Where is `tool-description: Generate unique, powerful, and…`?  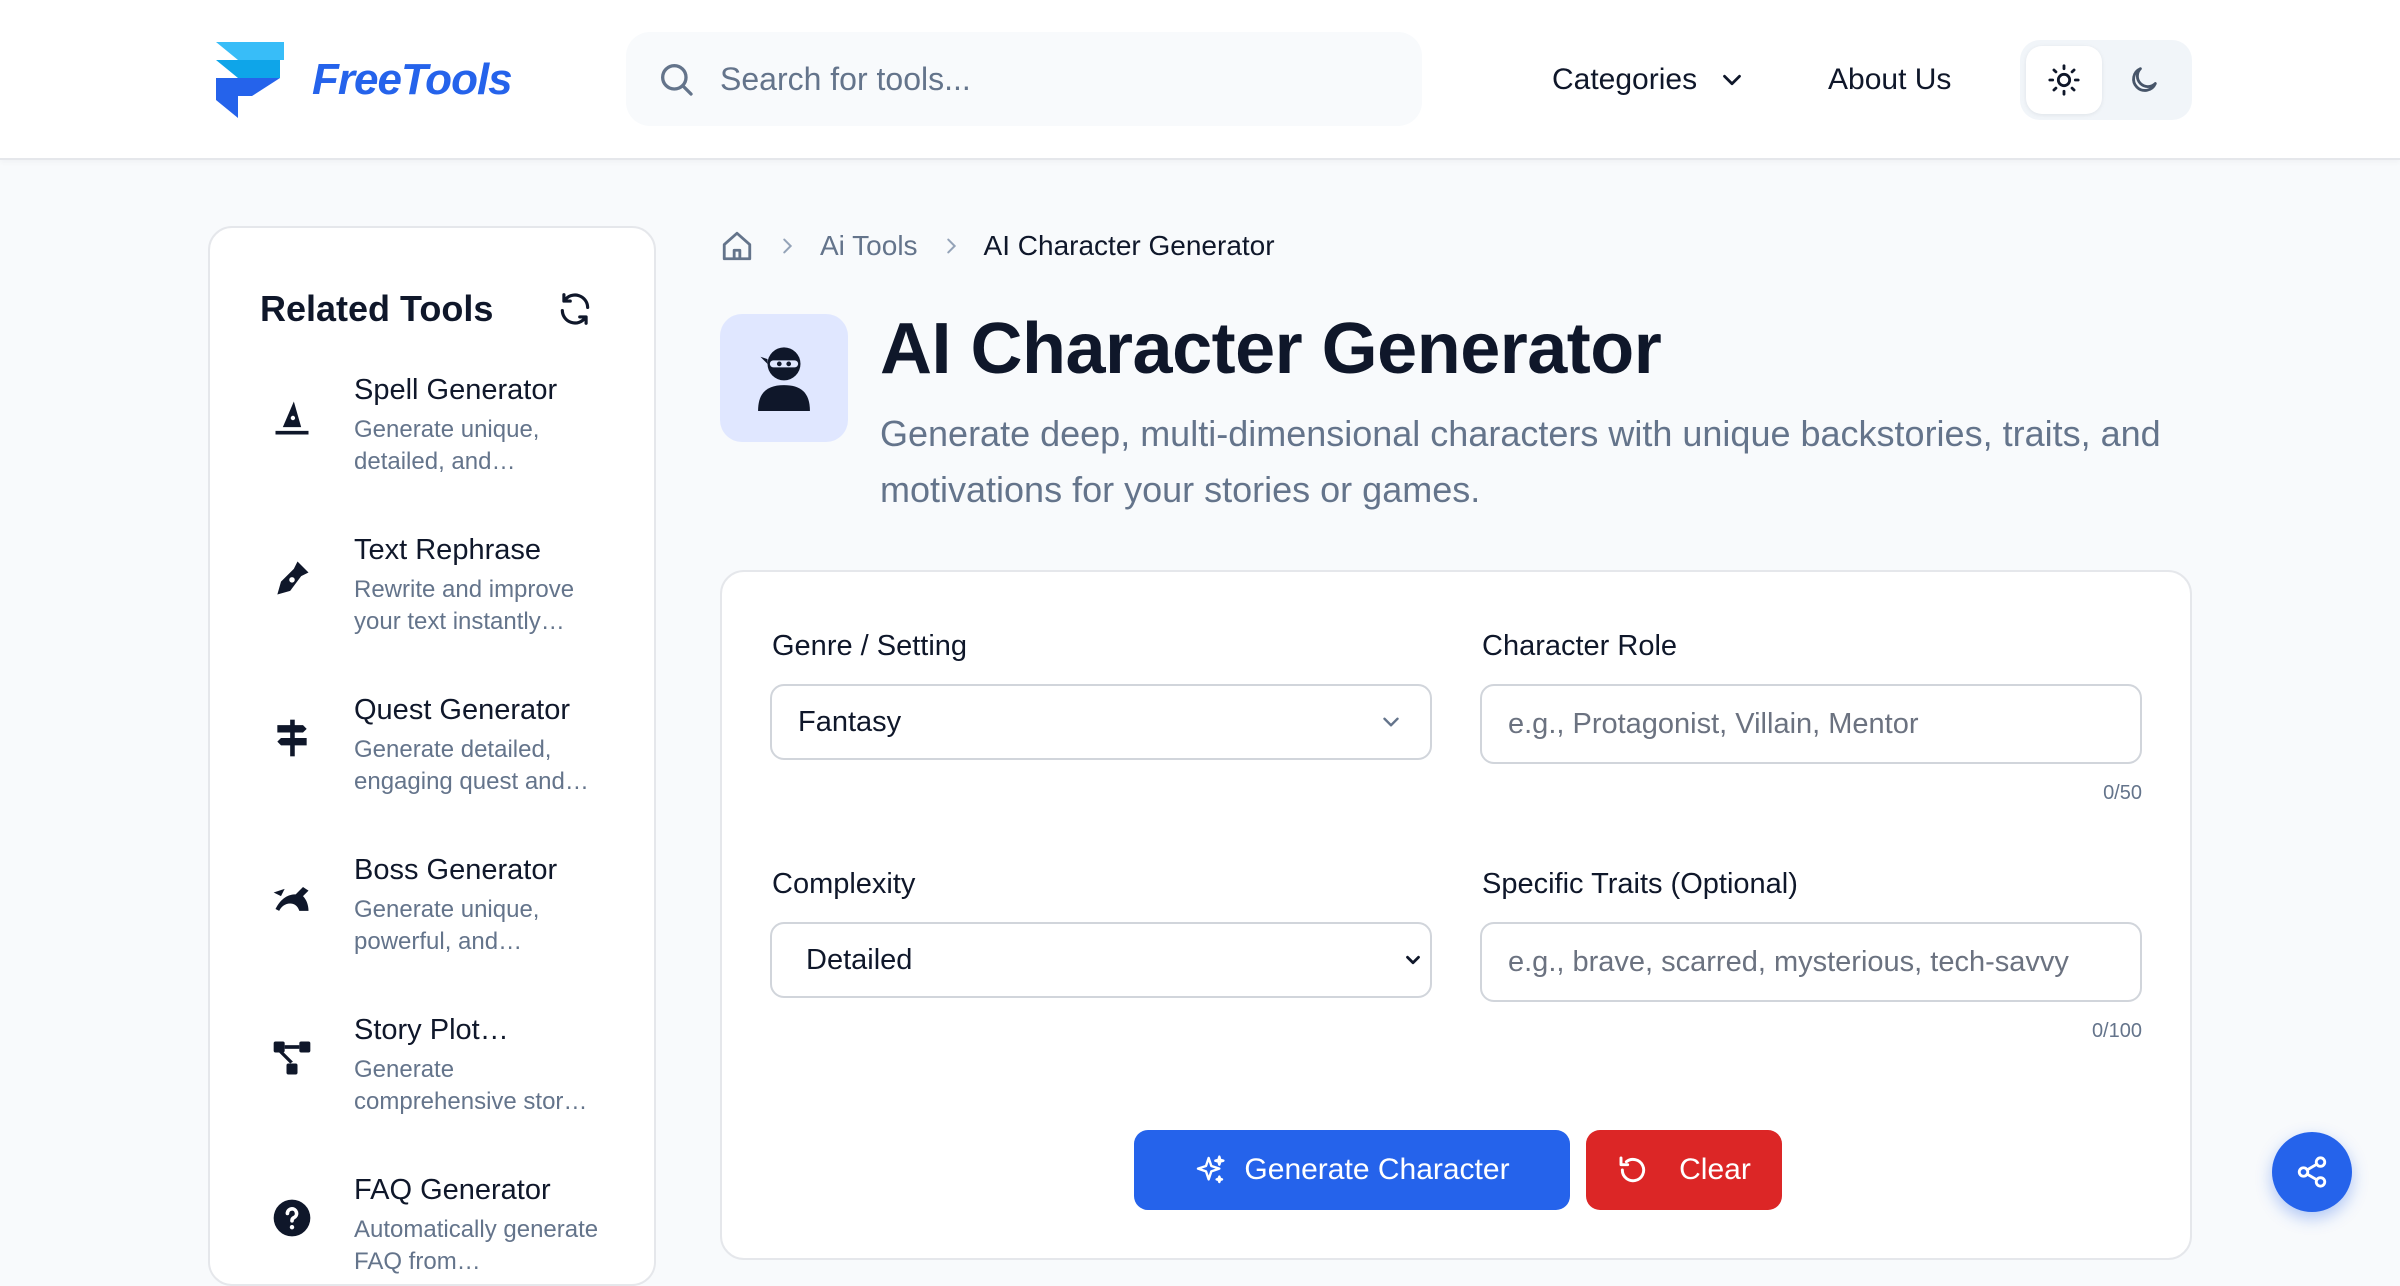
tool-description: Generate unique, powerful, and… is located at coordinates (447, 925).